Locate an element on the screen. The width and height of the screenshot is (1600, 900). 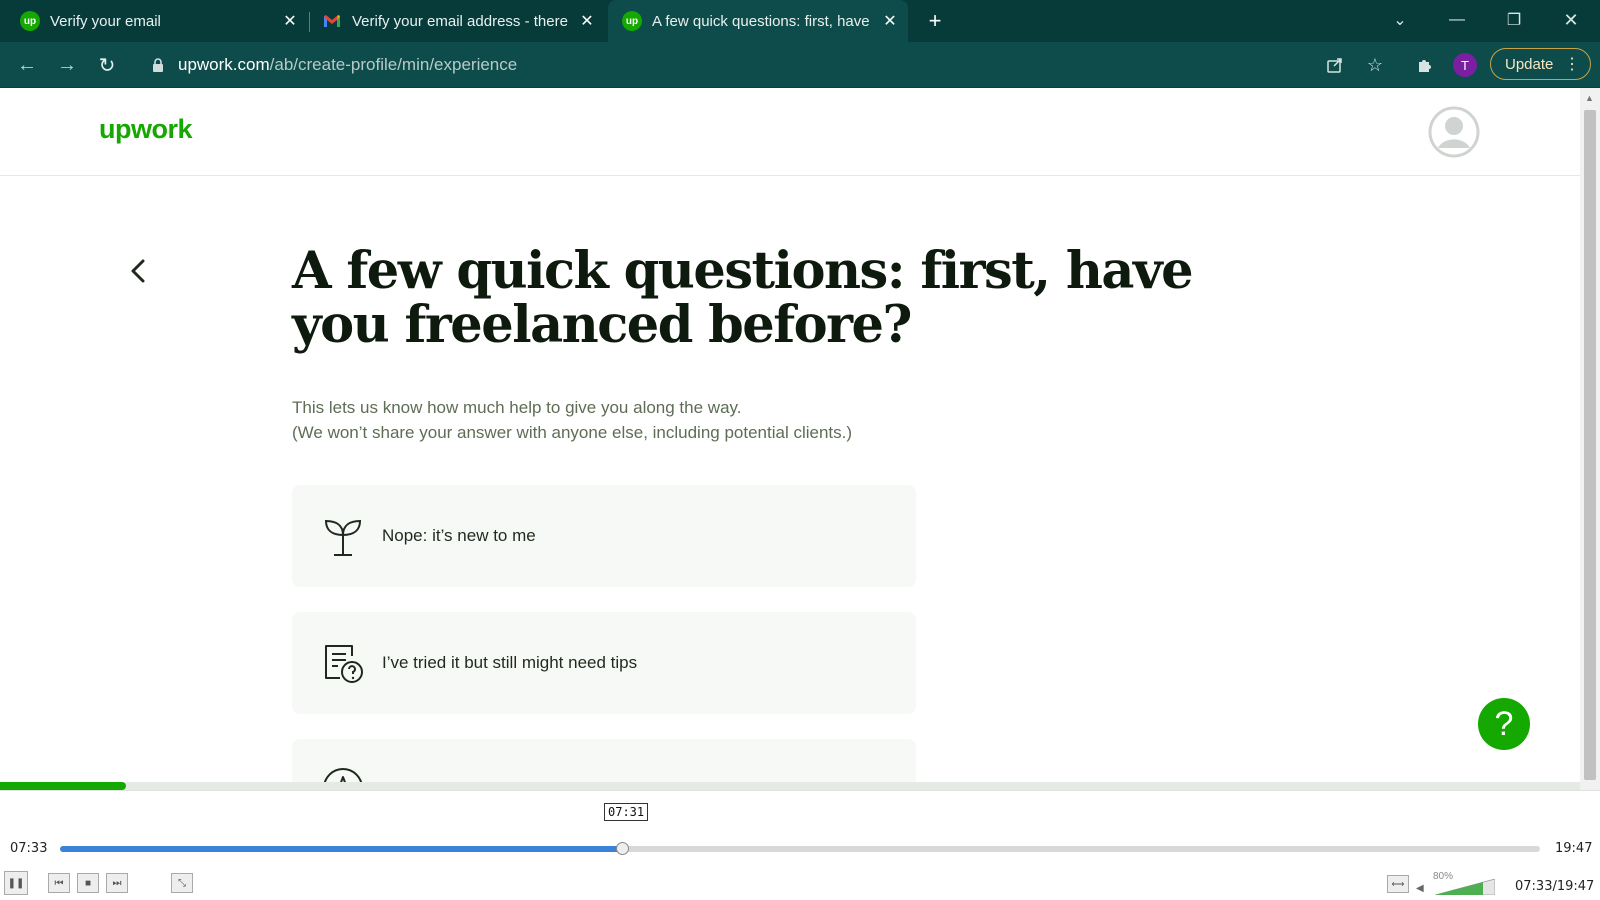
seek-hover-tooltip: 07:31 is located at coordinates (626, 812).